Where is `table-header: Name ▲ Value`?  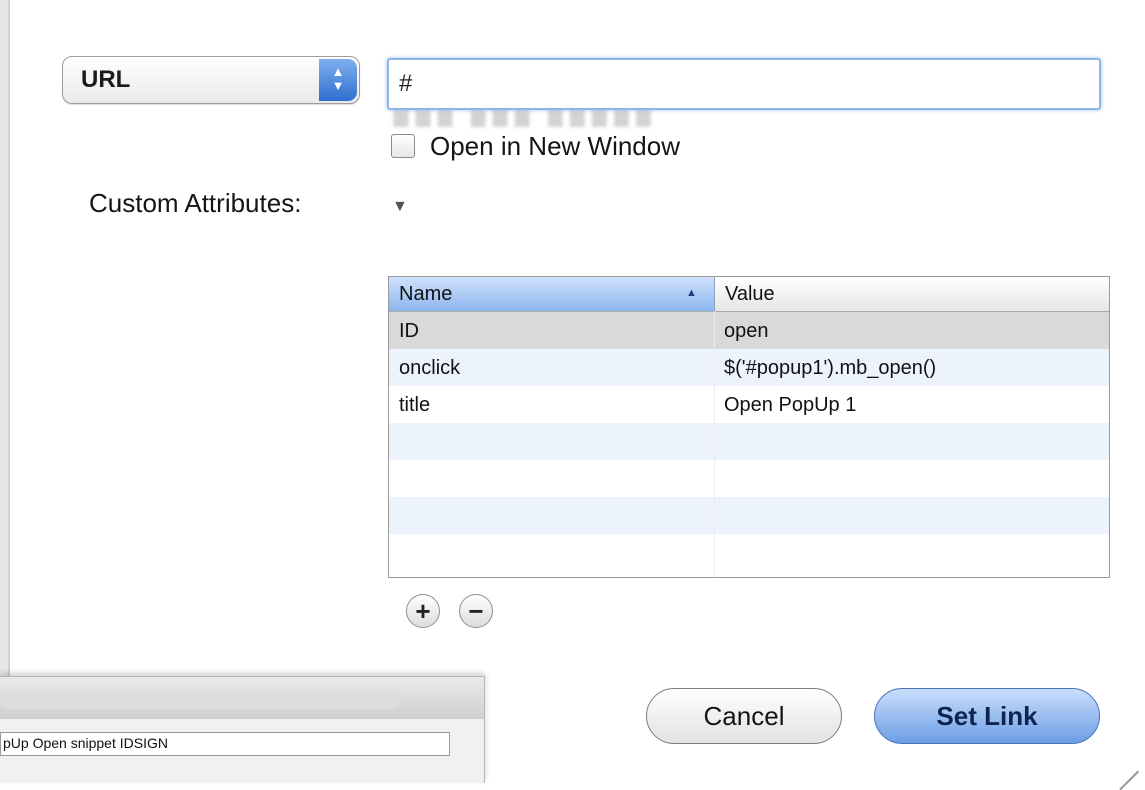
table-header: Name ▲ Value is located at coordinates (749, 294).